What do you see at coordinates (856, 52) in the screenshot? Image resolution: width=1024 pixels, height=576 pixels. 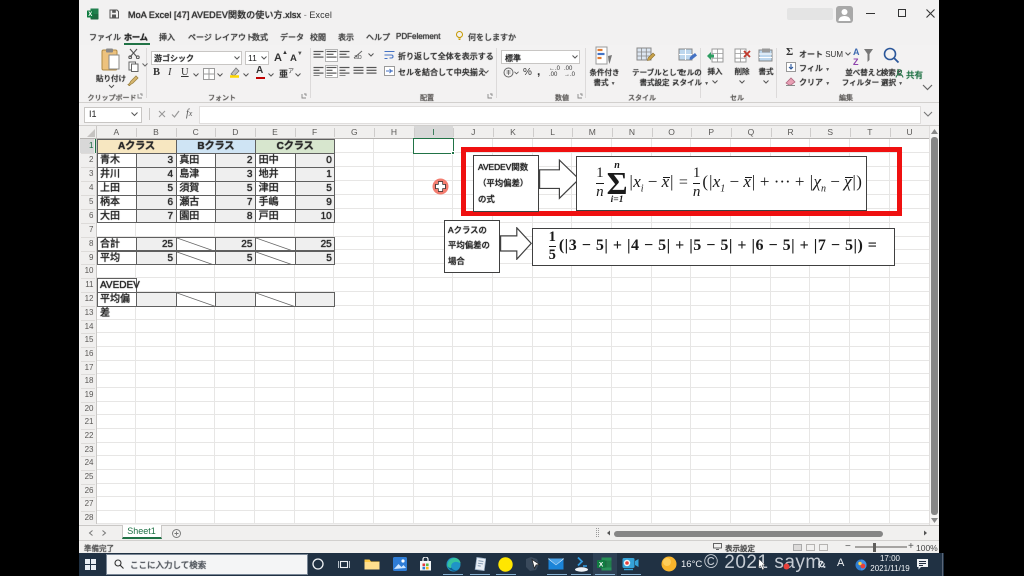 I see `svg-text: A` at bounding box center [856, 52].